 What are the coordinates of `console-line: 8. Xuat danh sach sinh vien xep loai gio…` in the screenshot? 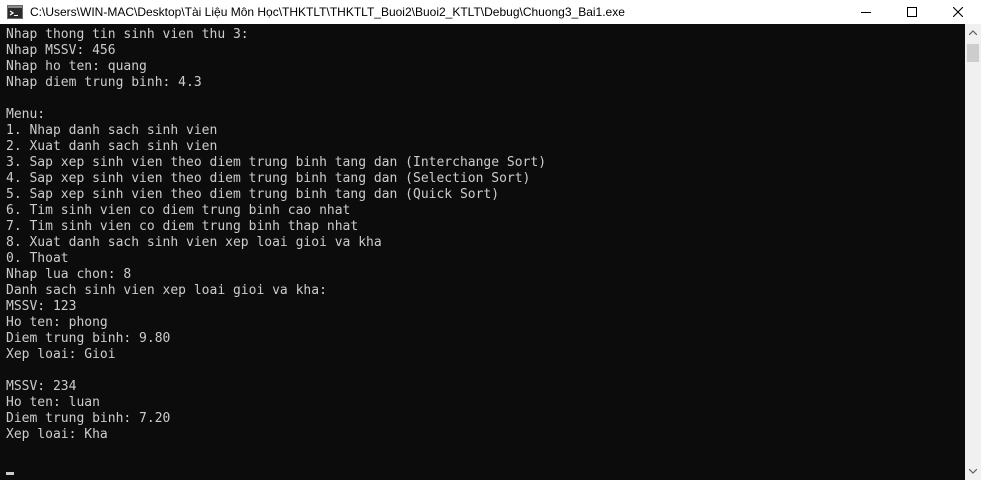 It's located at (194, 242).